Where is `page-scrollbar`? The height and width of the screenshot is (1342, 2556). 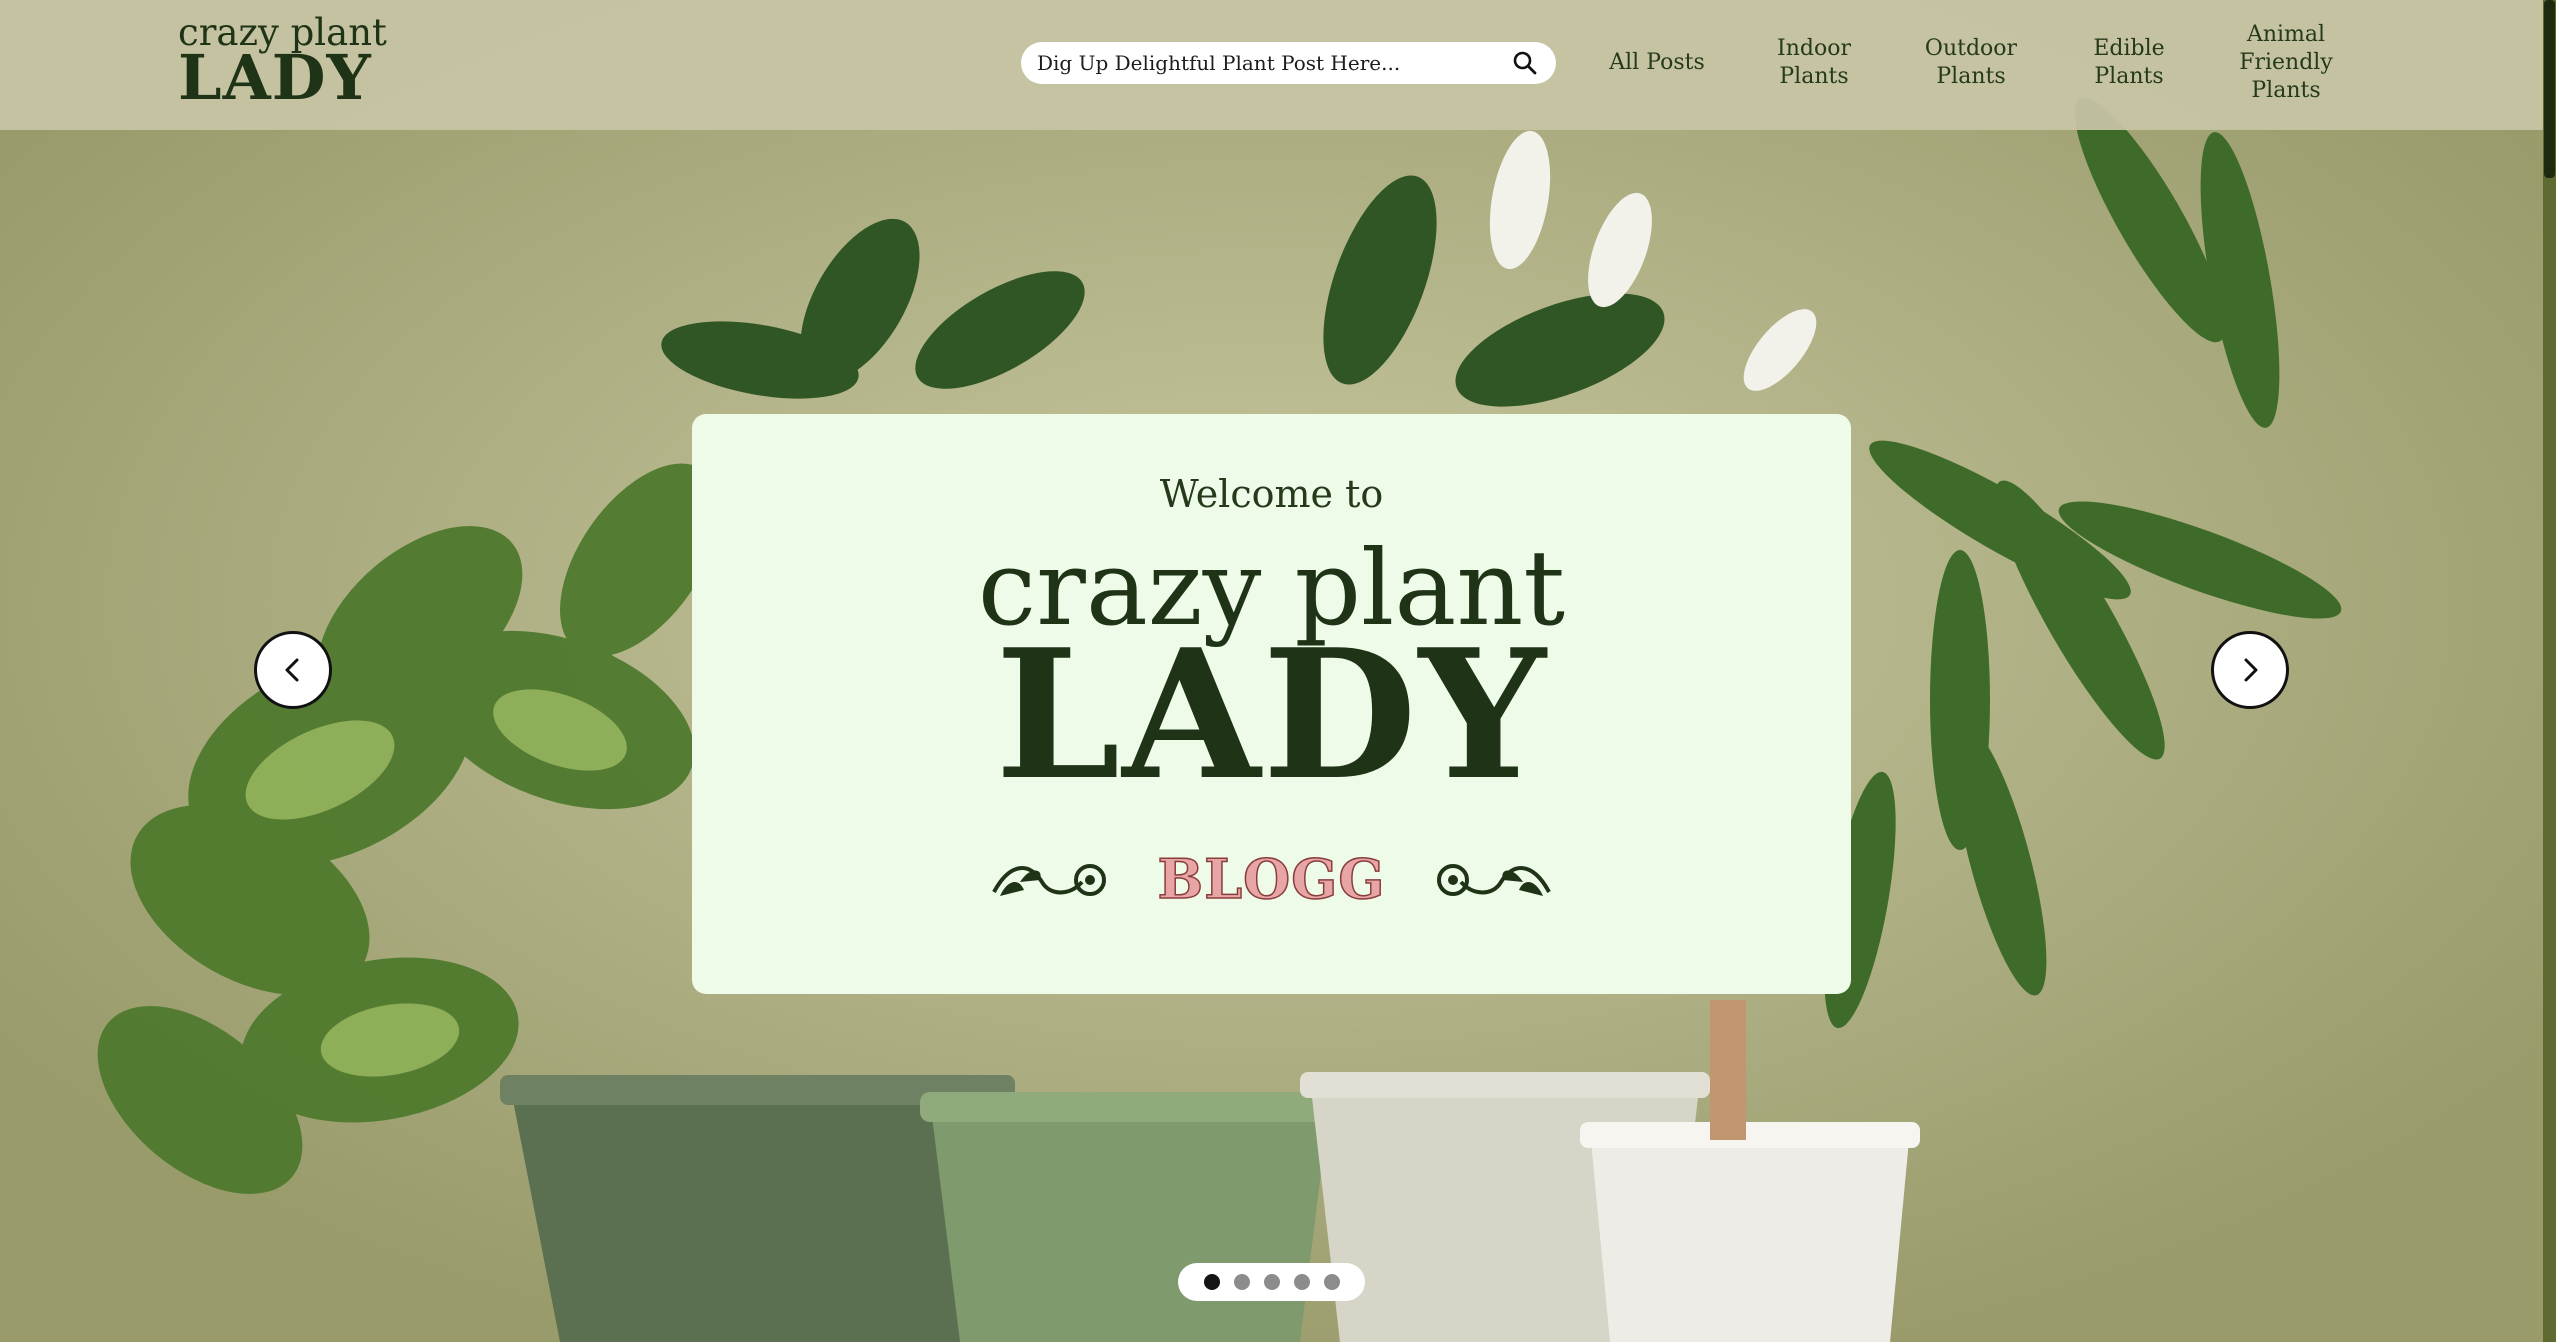 page-scrollbar is located at coordinates (2549, 671).